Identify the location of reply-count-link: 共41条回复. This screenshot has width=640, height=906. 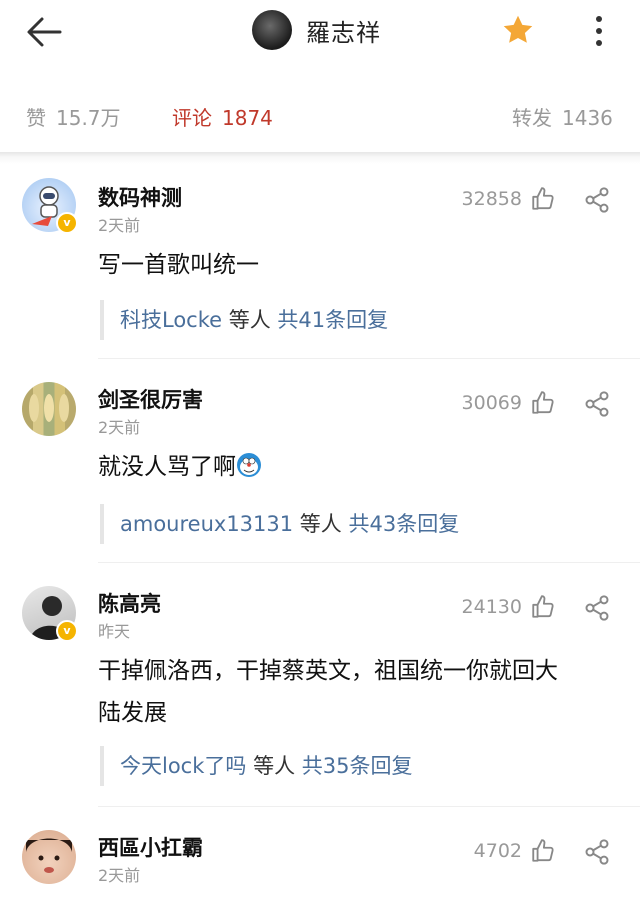
(332, 320).